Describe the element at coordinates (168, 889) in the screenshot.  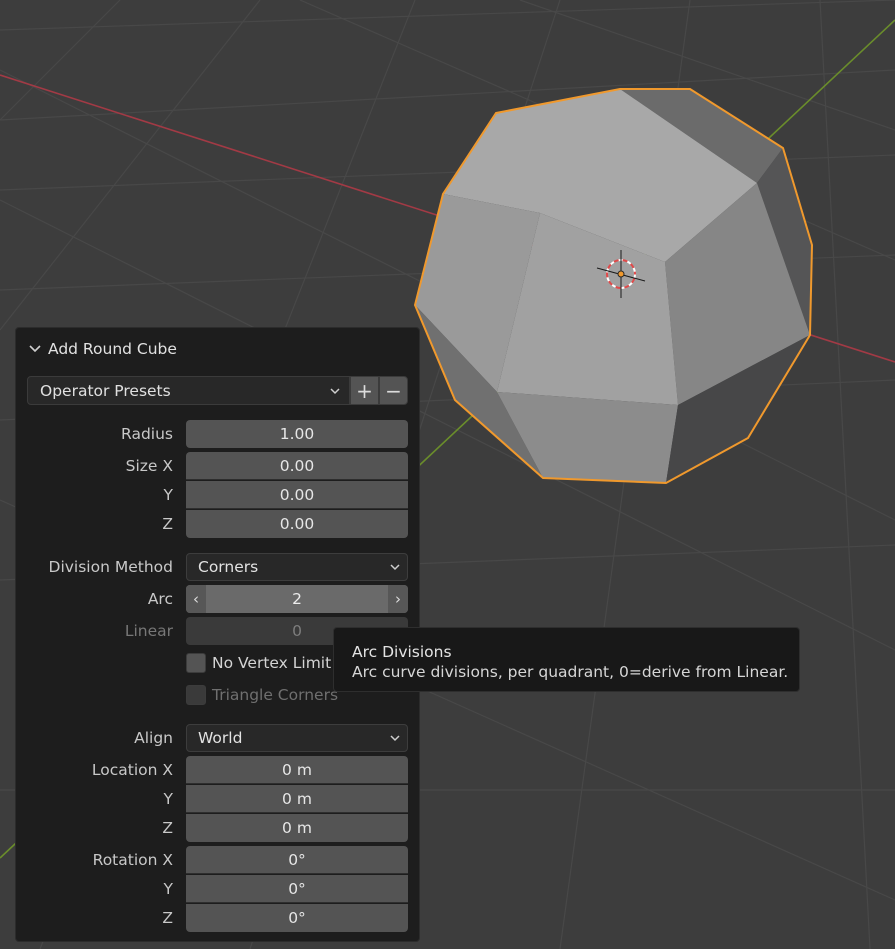
I see `rotation-y-label: Y` at that location.